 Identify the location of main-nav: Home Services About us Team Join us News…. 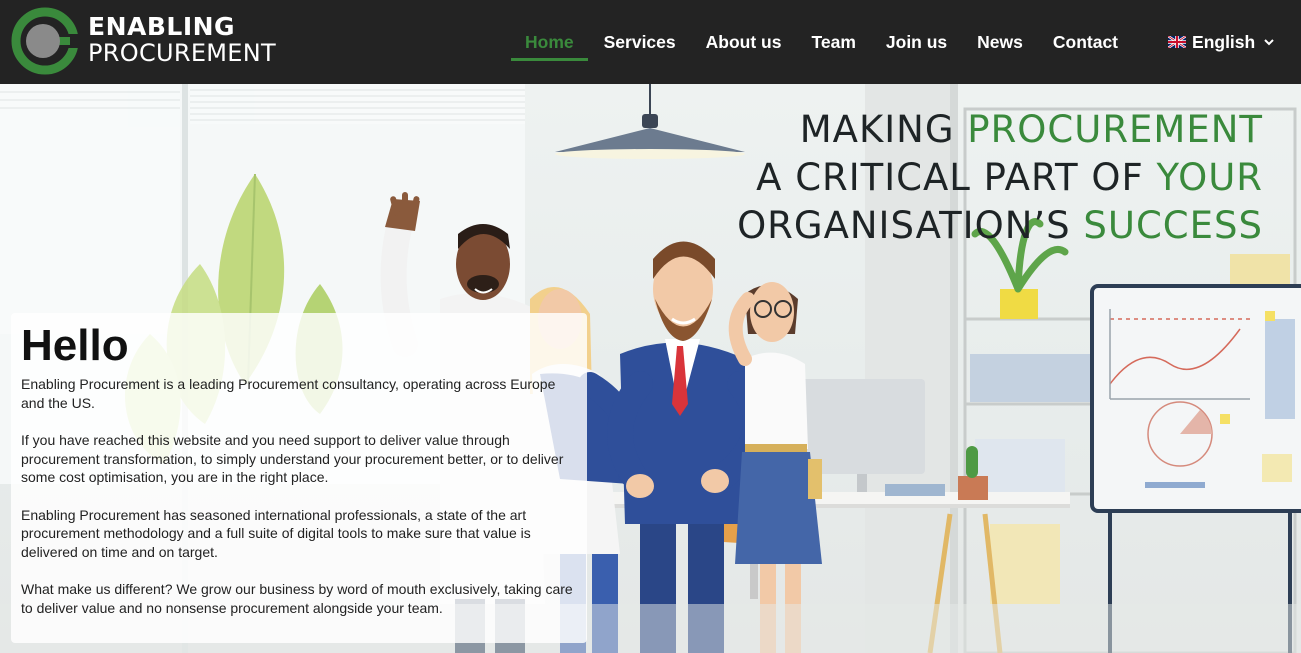
(900, 42).